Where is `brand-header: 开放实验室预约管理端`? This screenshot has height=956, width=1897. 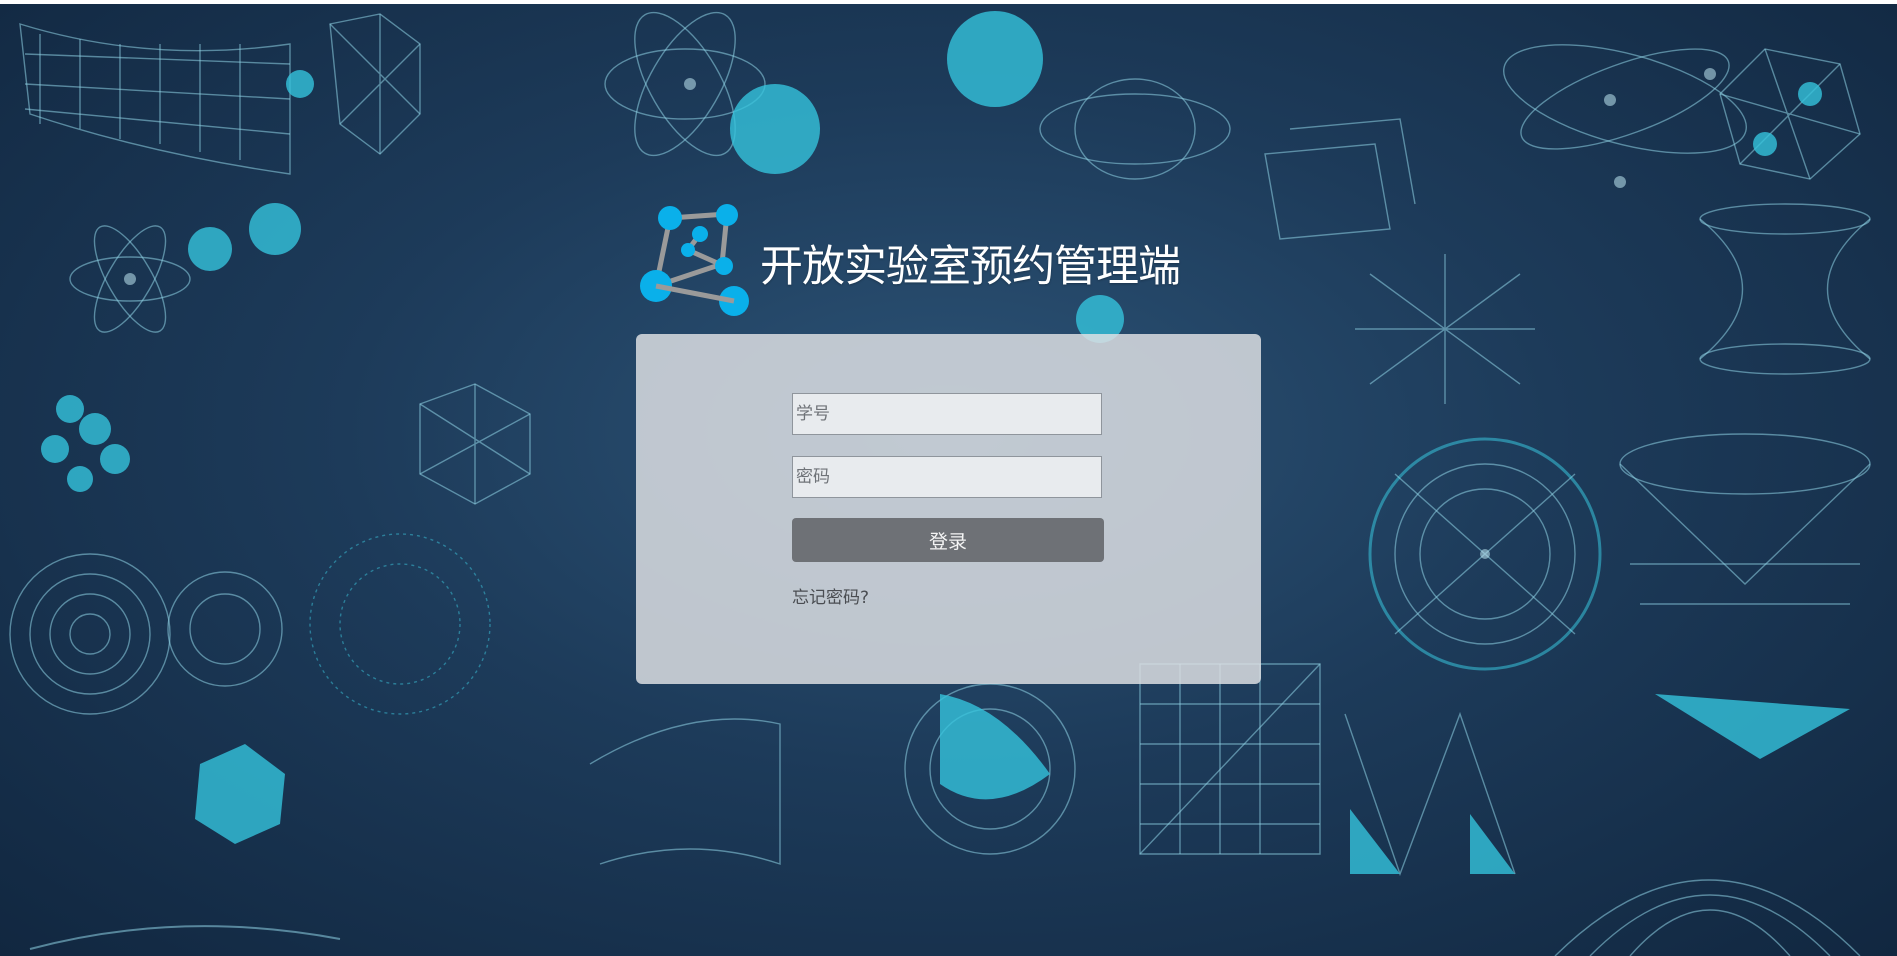 brand-header: 开放实验室预约管理端 is located at coordinates (918, 261).